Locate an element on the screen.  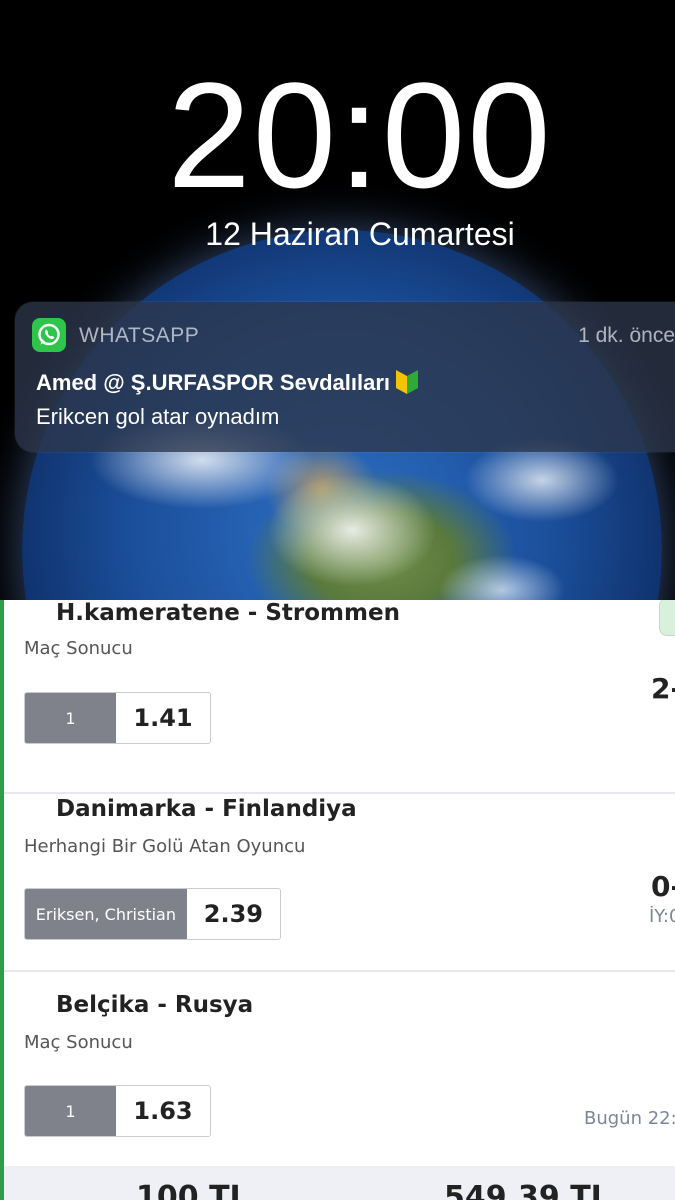
selection-box: 1 1.41 is located at coordinates (117, 718).